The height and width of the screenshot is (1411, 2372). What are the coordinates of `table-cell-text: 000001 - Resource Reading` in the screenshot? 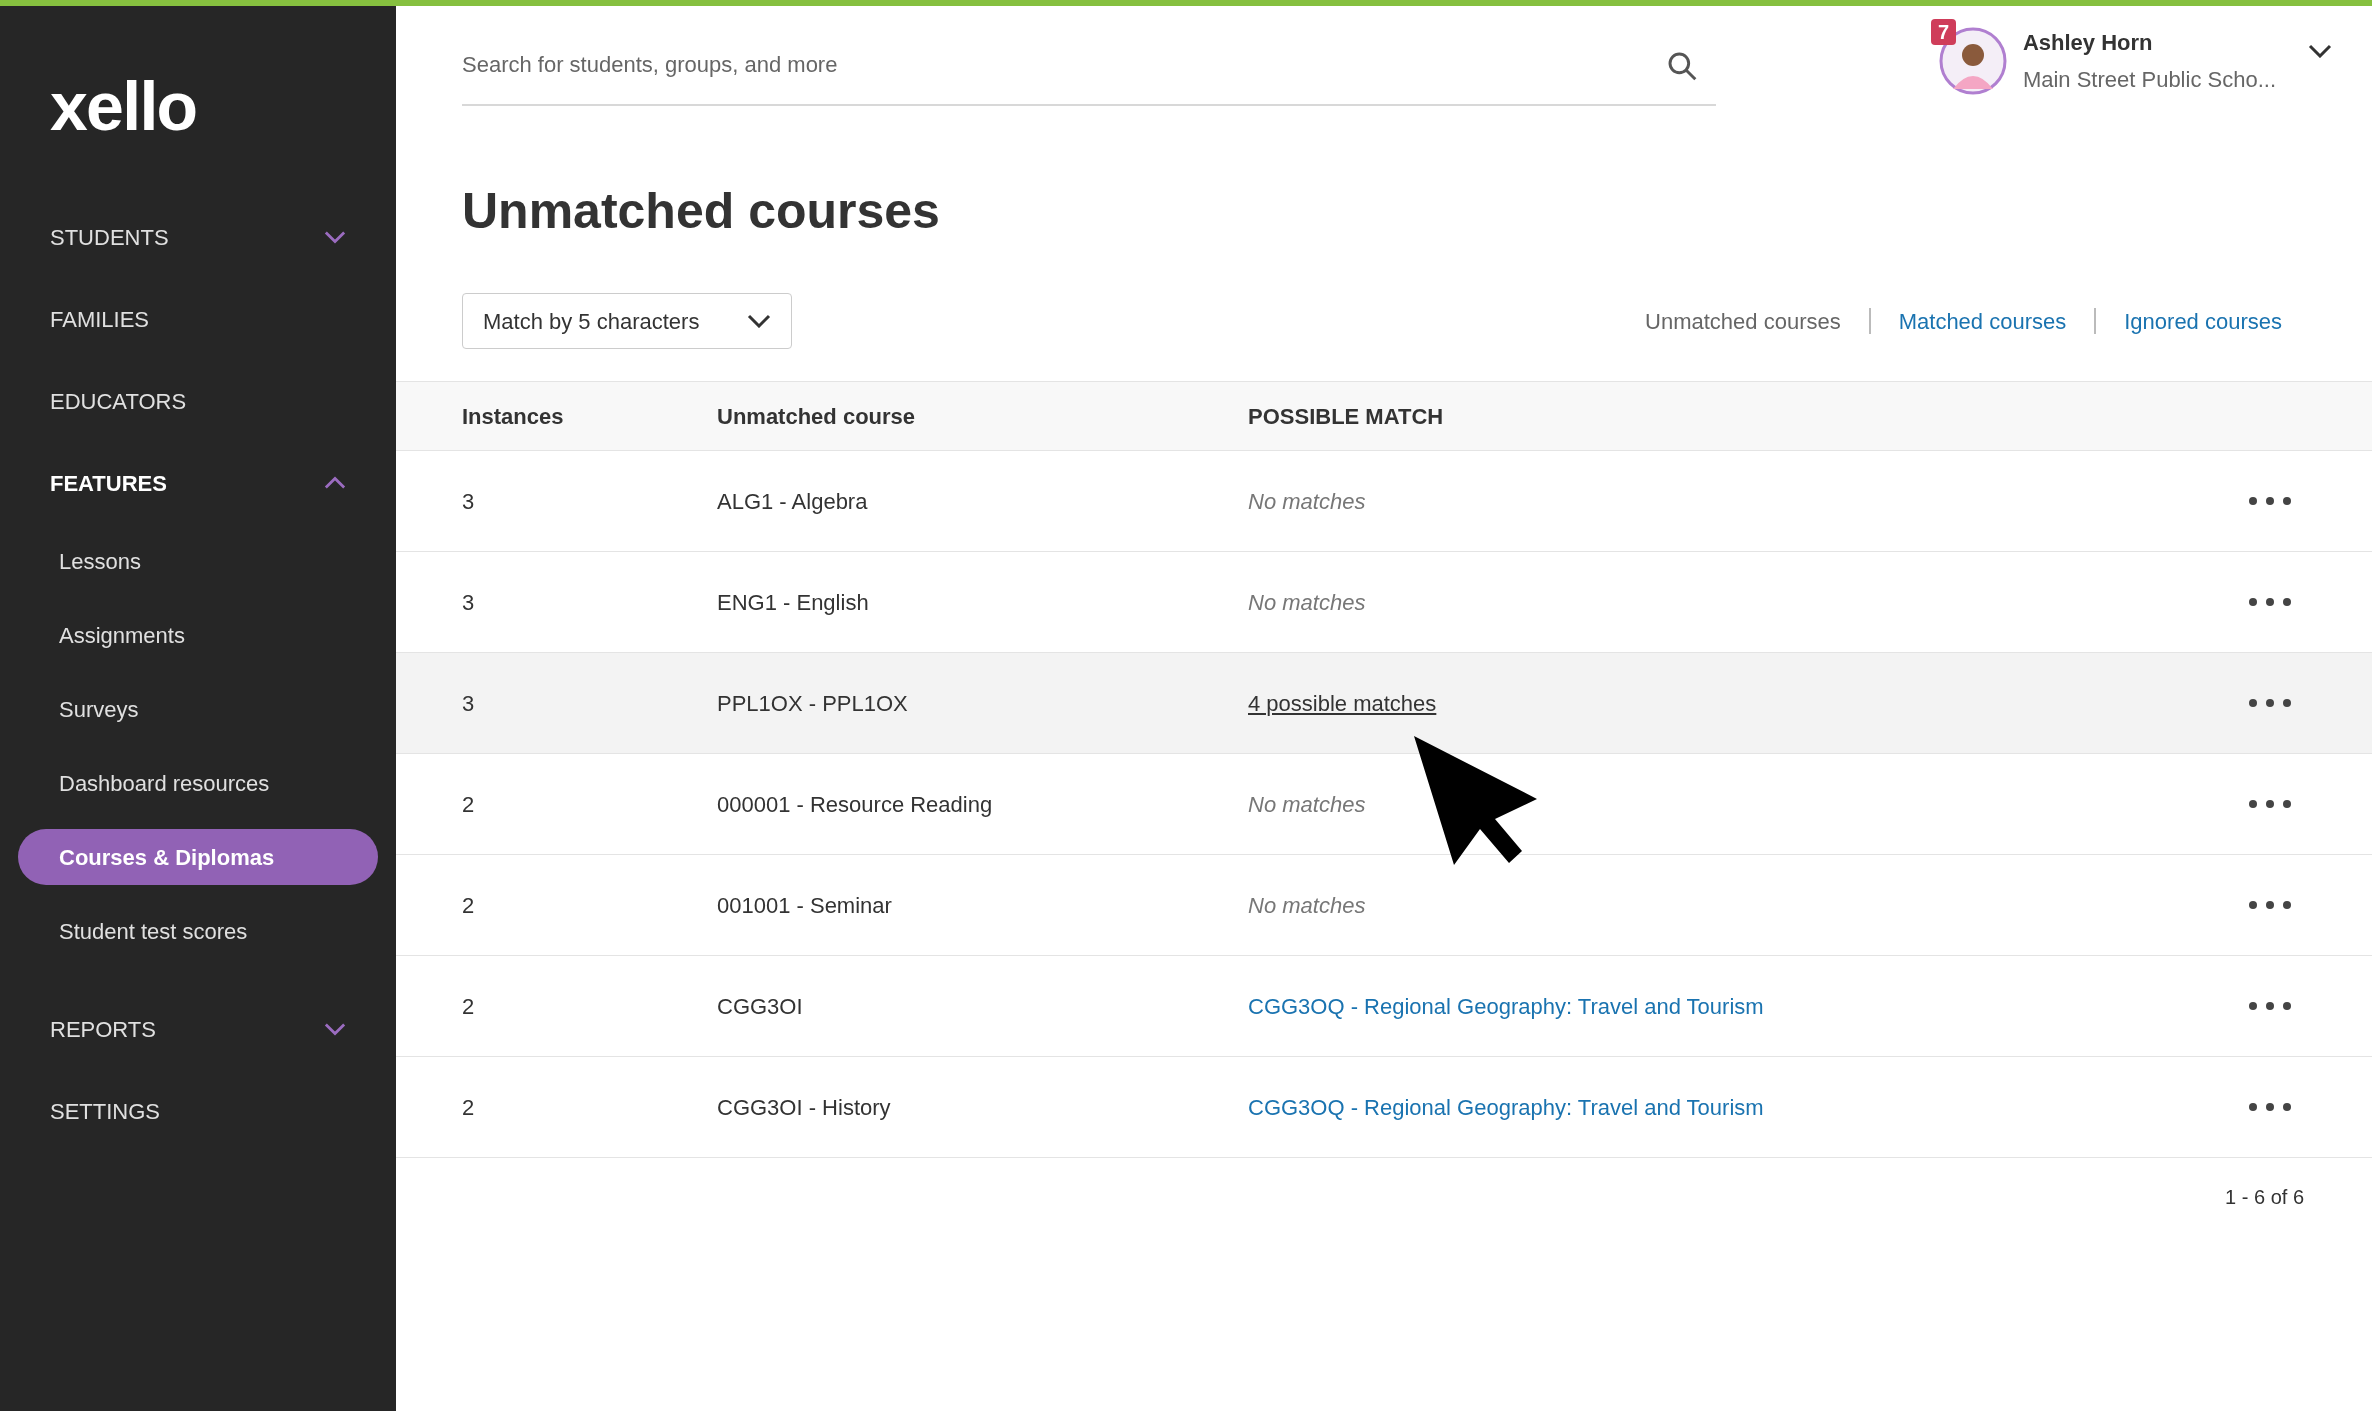 It's located at (855, 804).